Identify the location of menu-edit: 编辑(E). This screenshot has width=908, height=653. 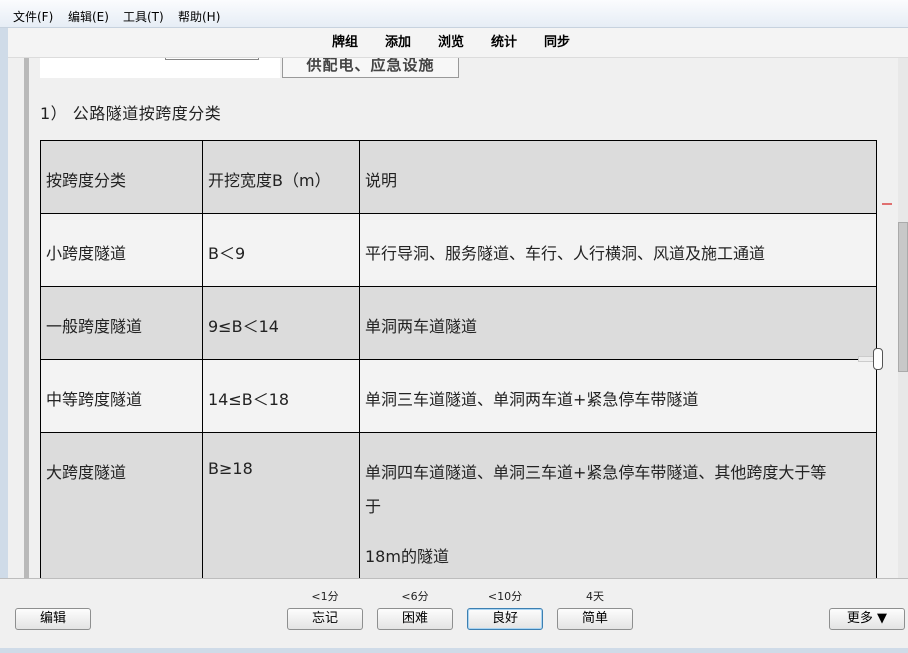
(88, 17).